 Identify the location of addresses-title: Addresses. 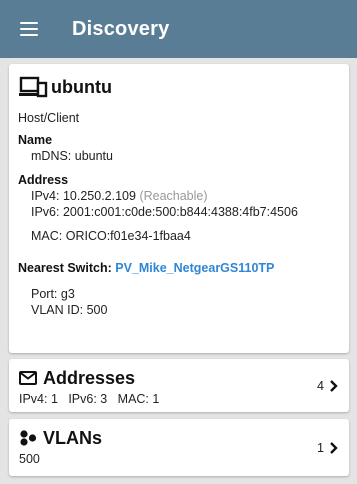
(89, 377).